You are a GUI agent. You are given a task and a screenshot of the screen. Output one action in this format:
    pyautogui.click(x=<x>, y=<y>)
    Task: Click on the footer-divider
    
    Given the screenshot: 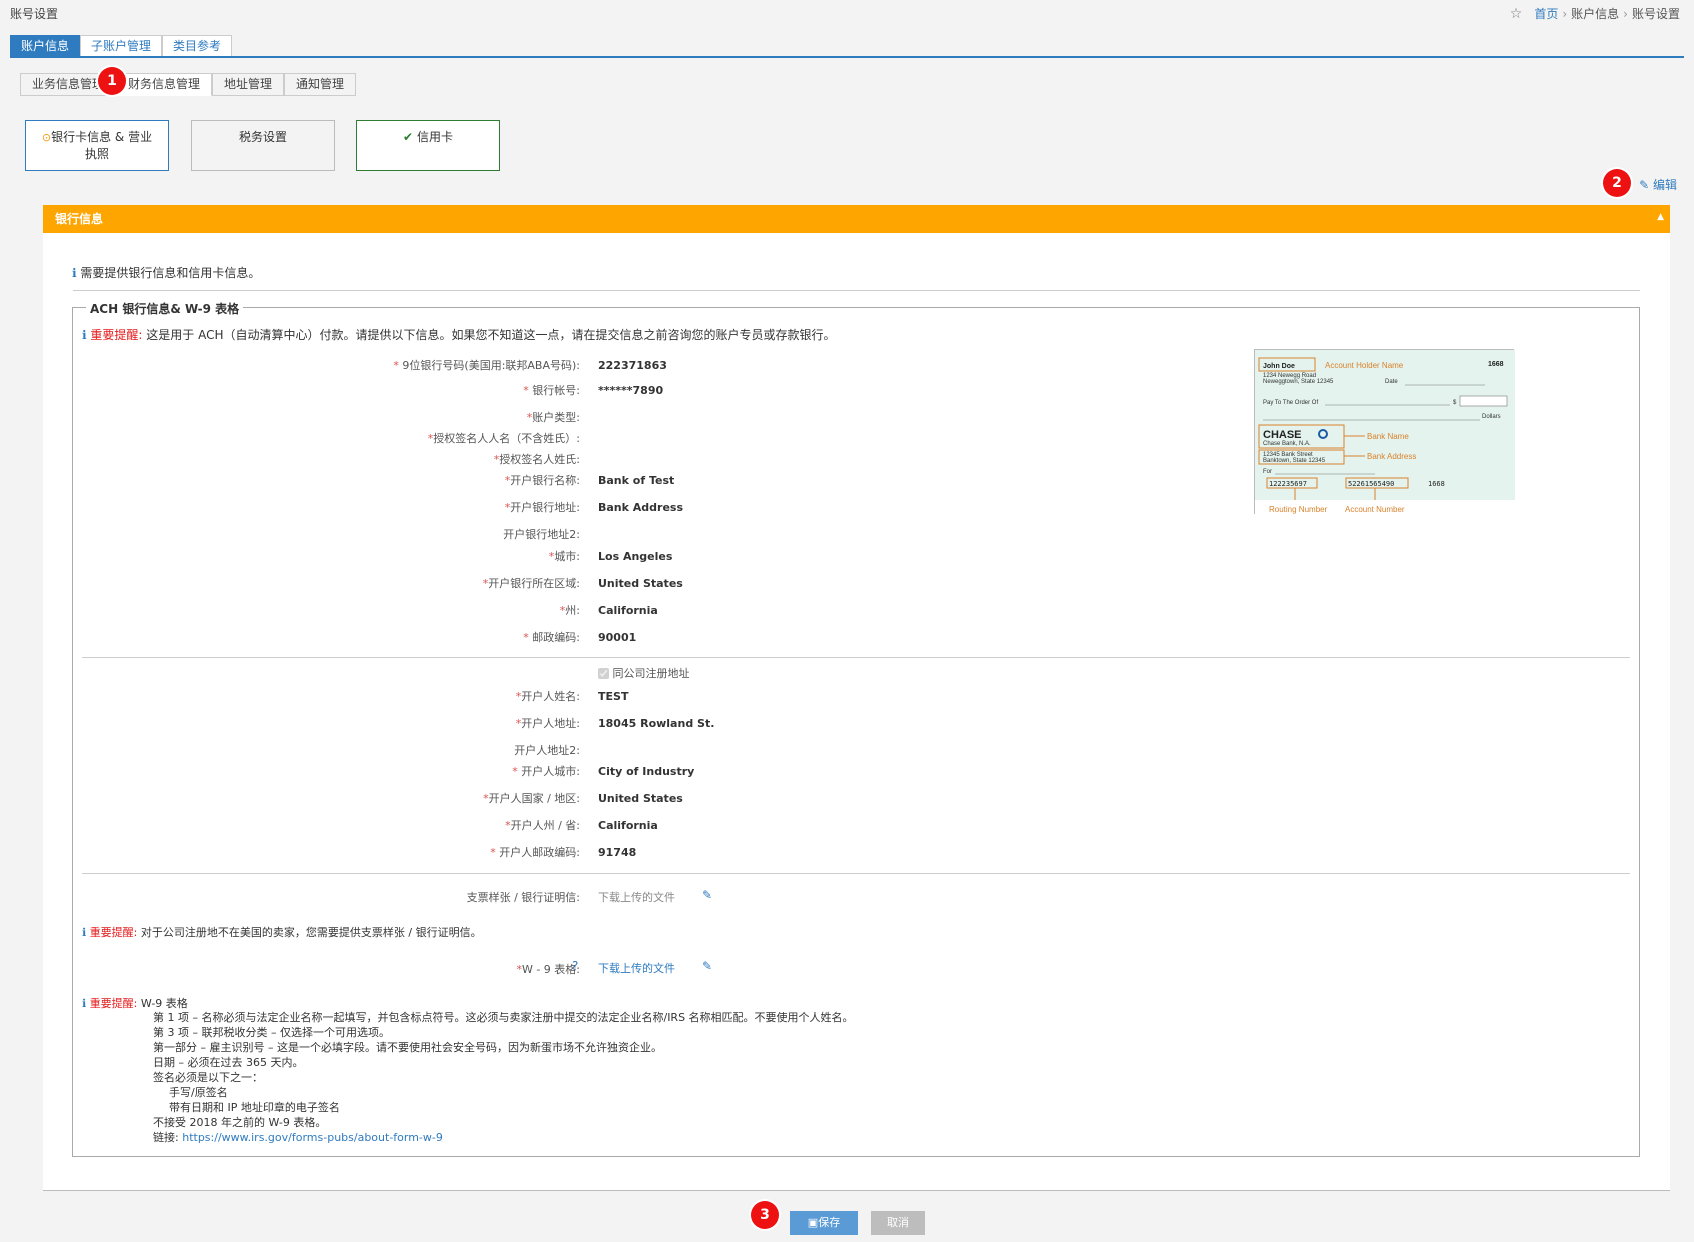 What is the action you would take?
    pyautogui.click(x=856, y=1190)
    